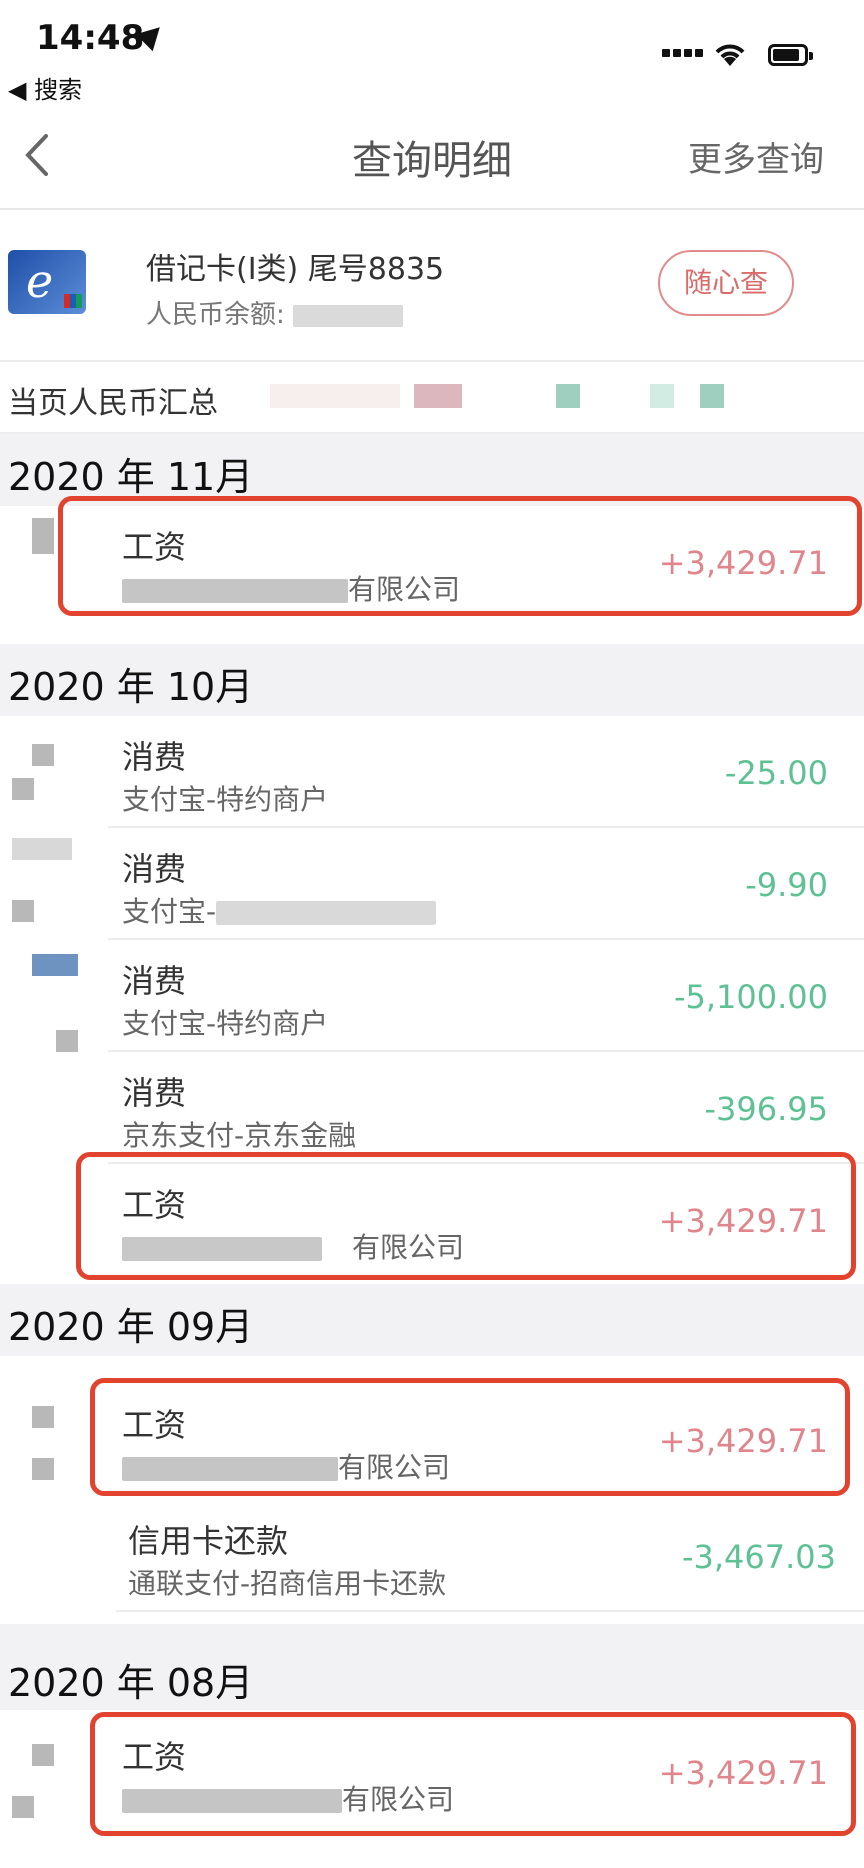  I want to click on account-card: e 借记卡(Ⅰ类) 尾号8835 人民币余额: 随心查, so click(432, 286).